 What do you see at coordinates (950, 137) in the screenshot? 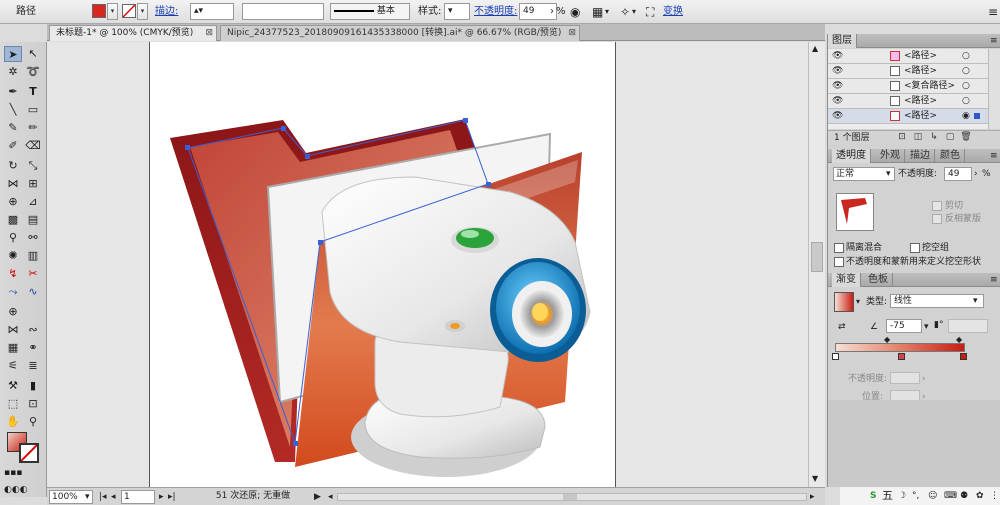
I see `new-layer-icon: ▢` at bounding box center [950, 137].